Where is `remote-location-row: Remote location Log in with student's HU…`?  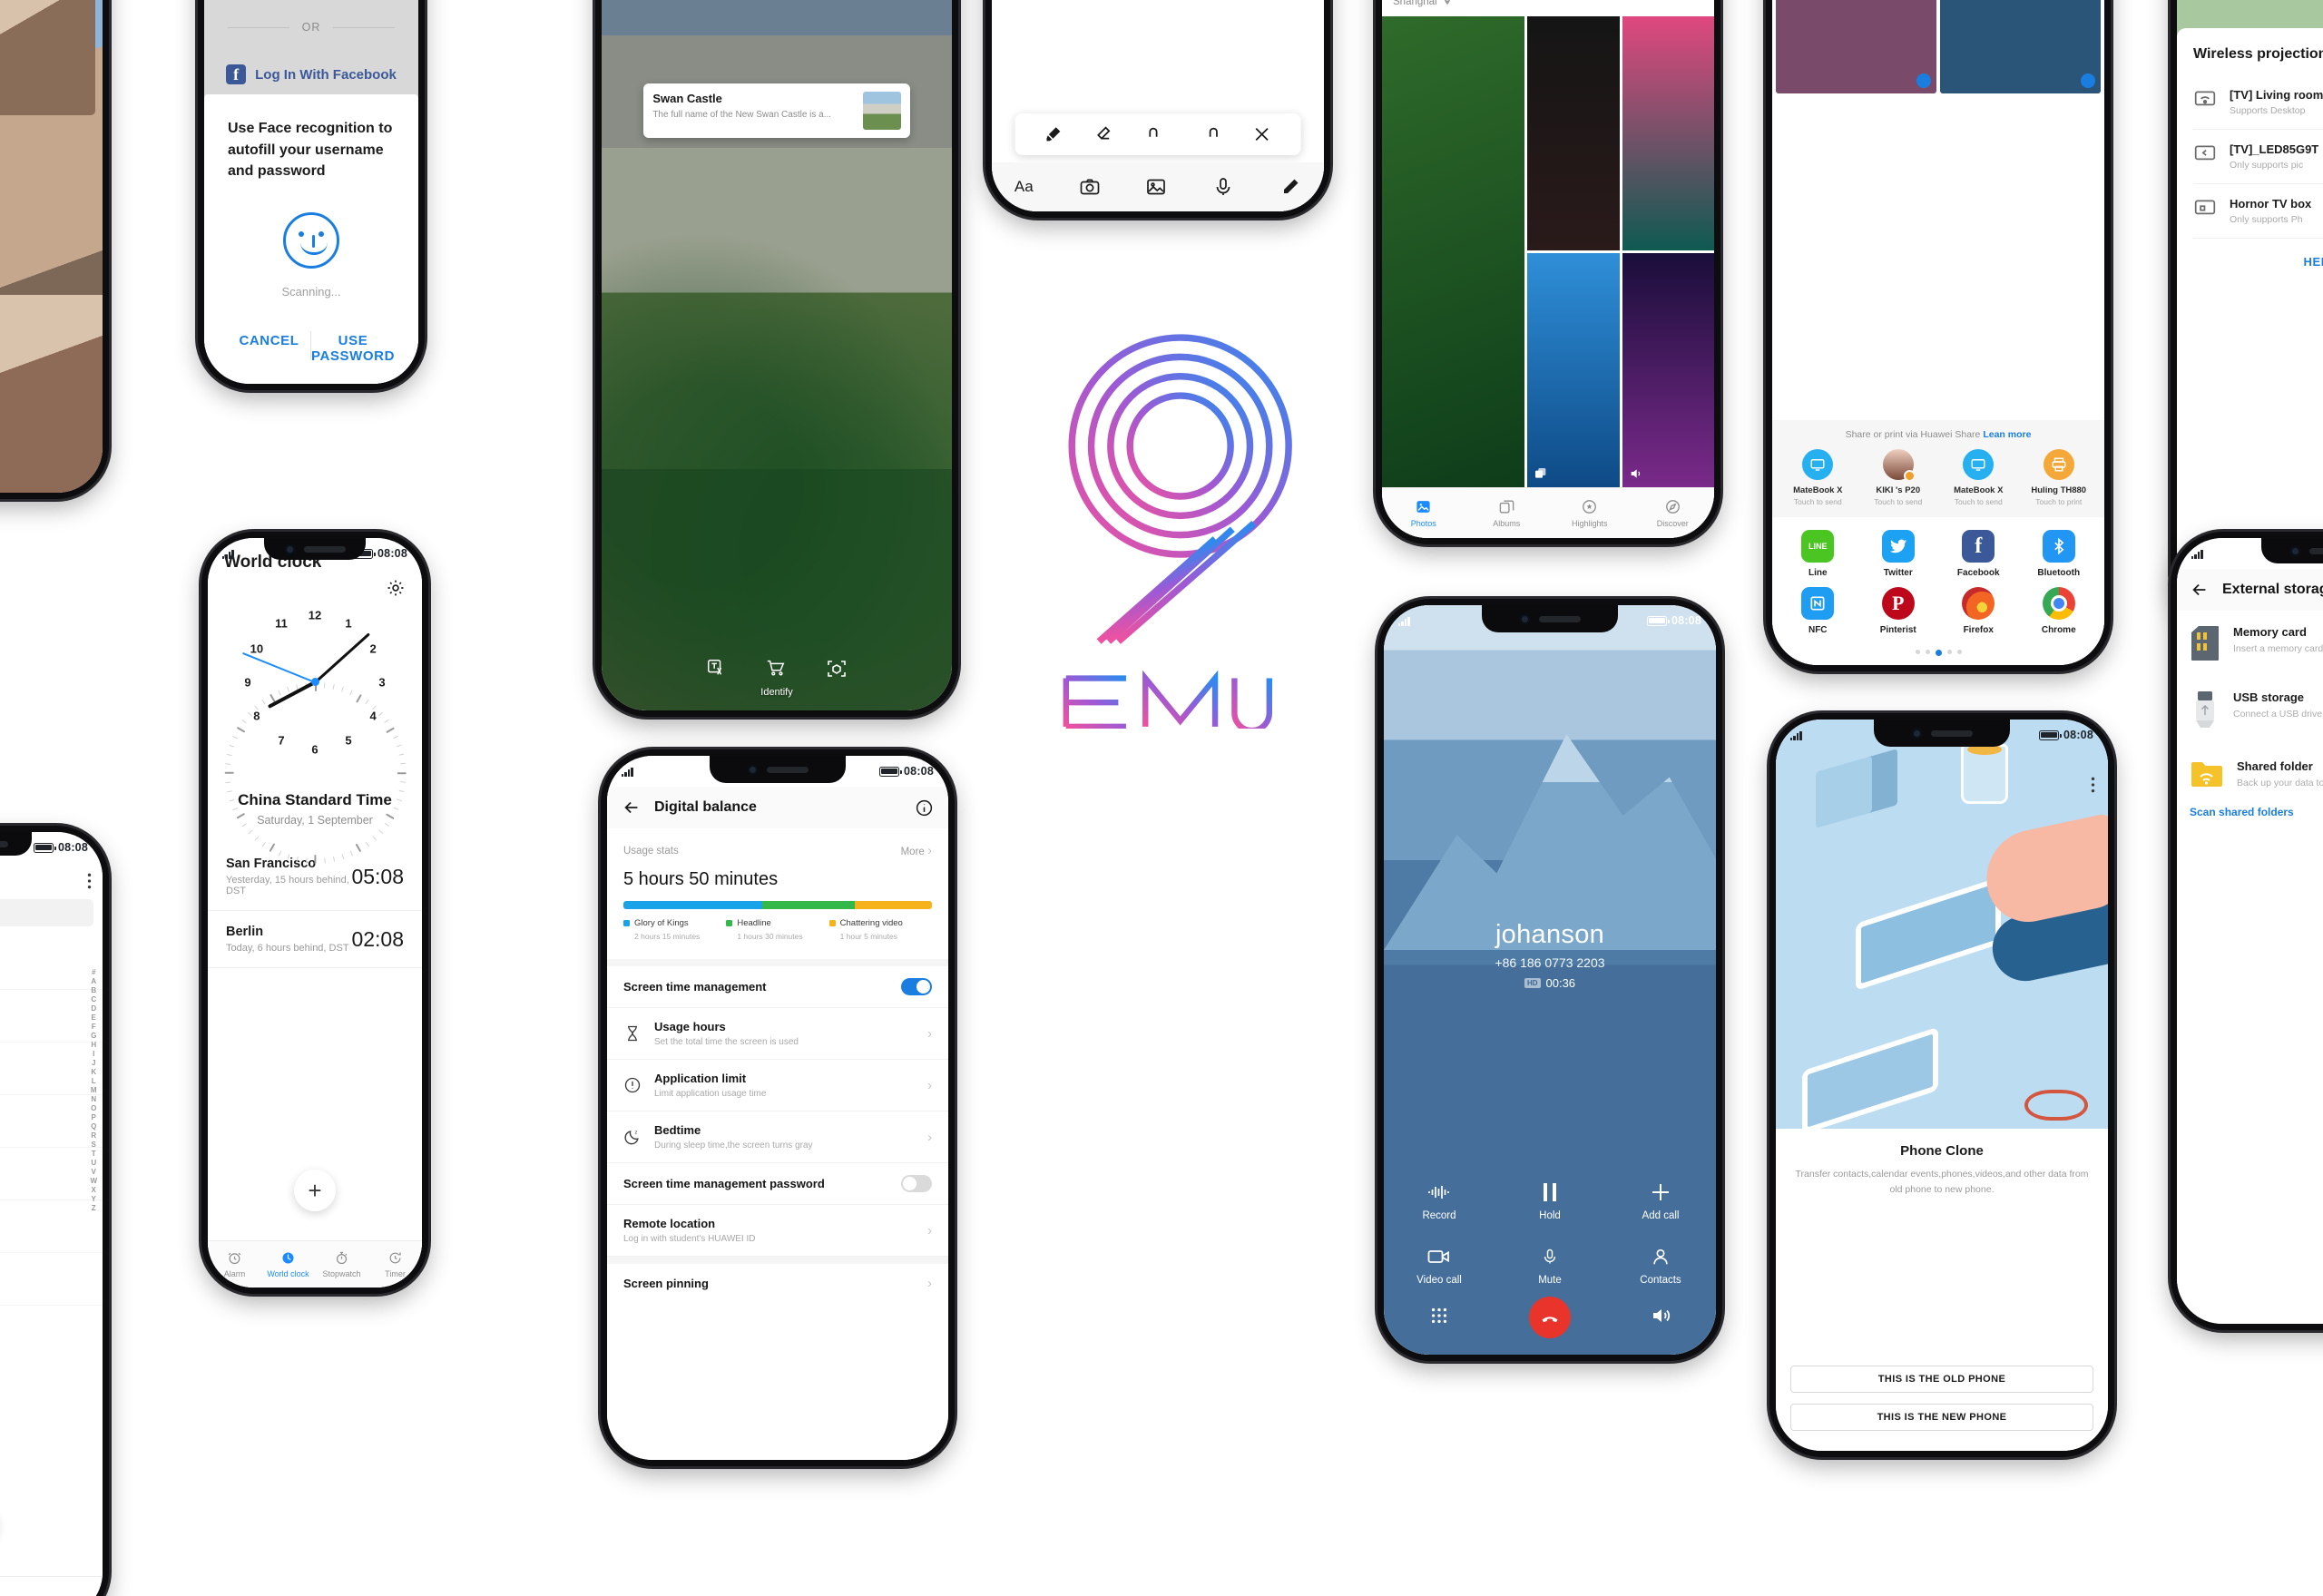 remote-location-row: Remote location Log in with student's HU… is located at coordinates (777, 1231).